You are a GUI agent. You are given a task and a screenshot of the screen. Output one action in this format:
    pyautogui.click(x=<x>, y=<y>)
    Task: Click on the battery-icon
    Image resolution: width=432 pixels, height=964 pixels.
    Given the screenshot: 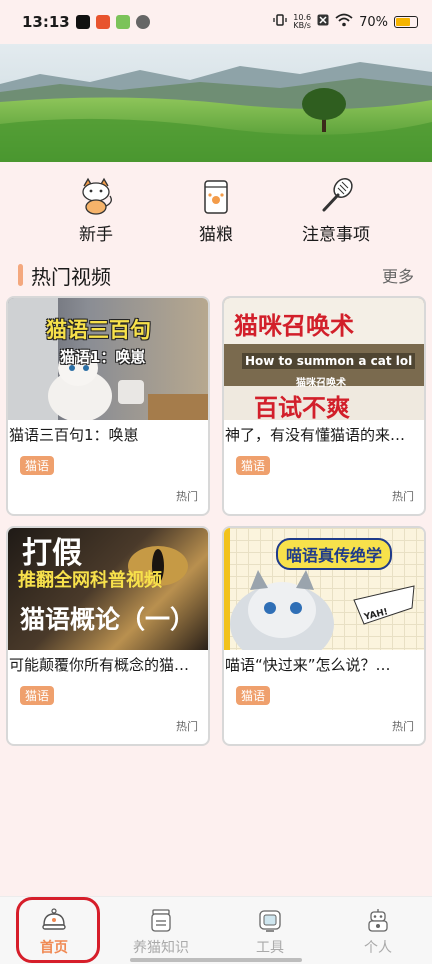 What is the action you would take?
    pyautogui.click(x=406, y=22)
    